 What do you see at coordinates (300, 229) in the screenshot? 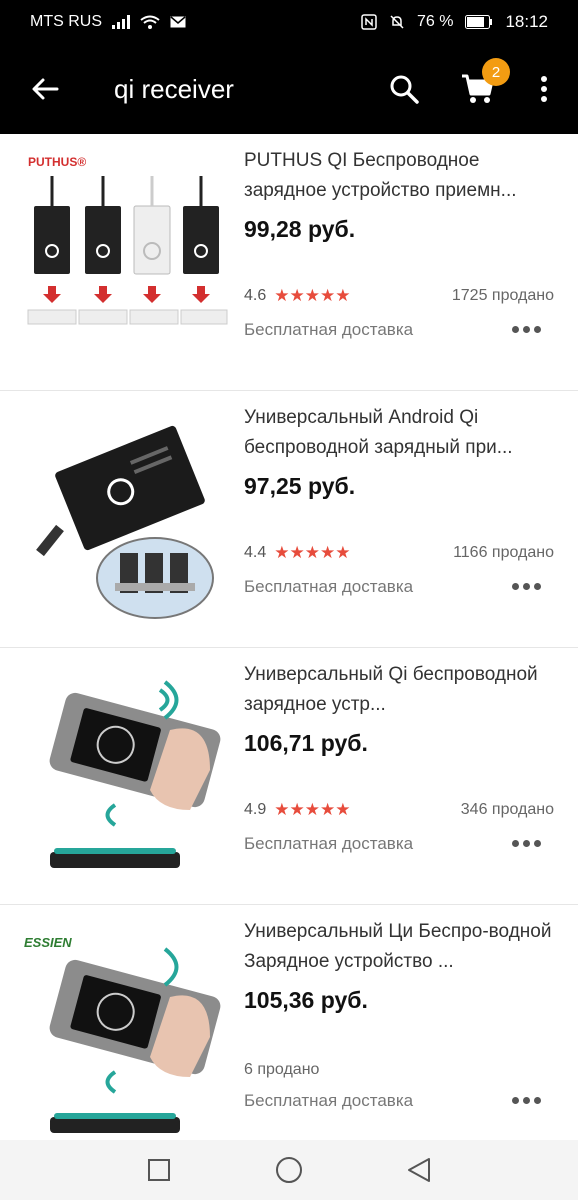
I see `product-price: 99,28 руб.` at bounding box center [300, 229].